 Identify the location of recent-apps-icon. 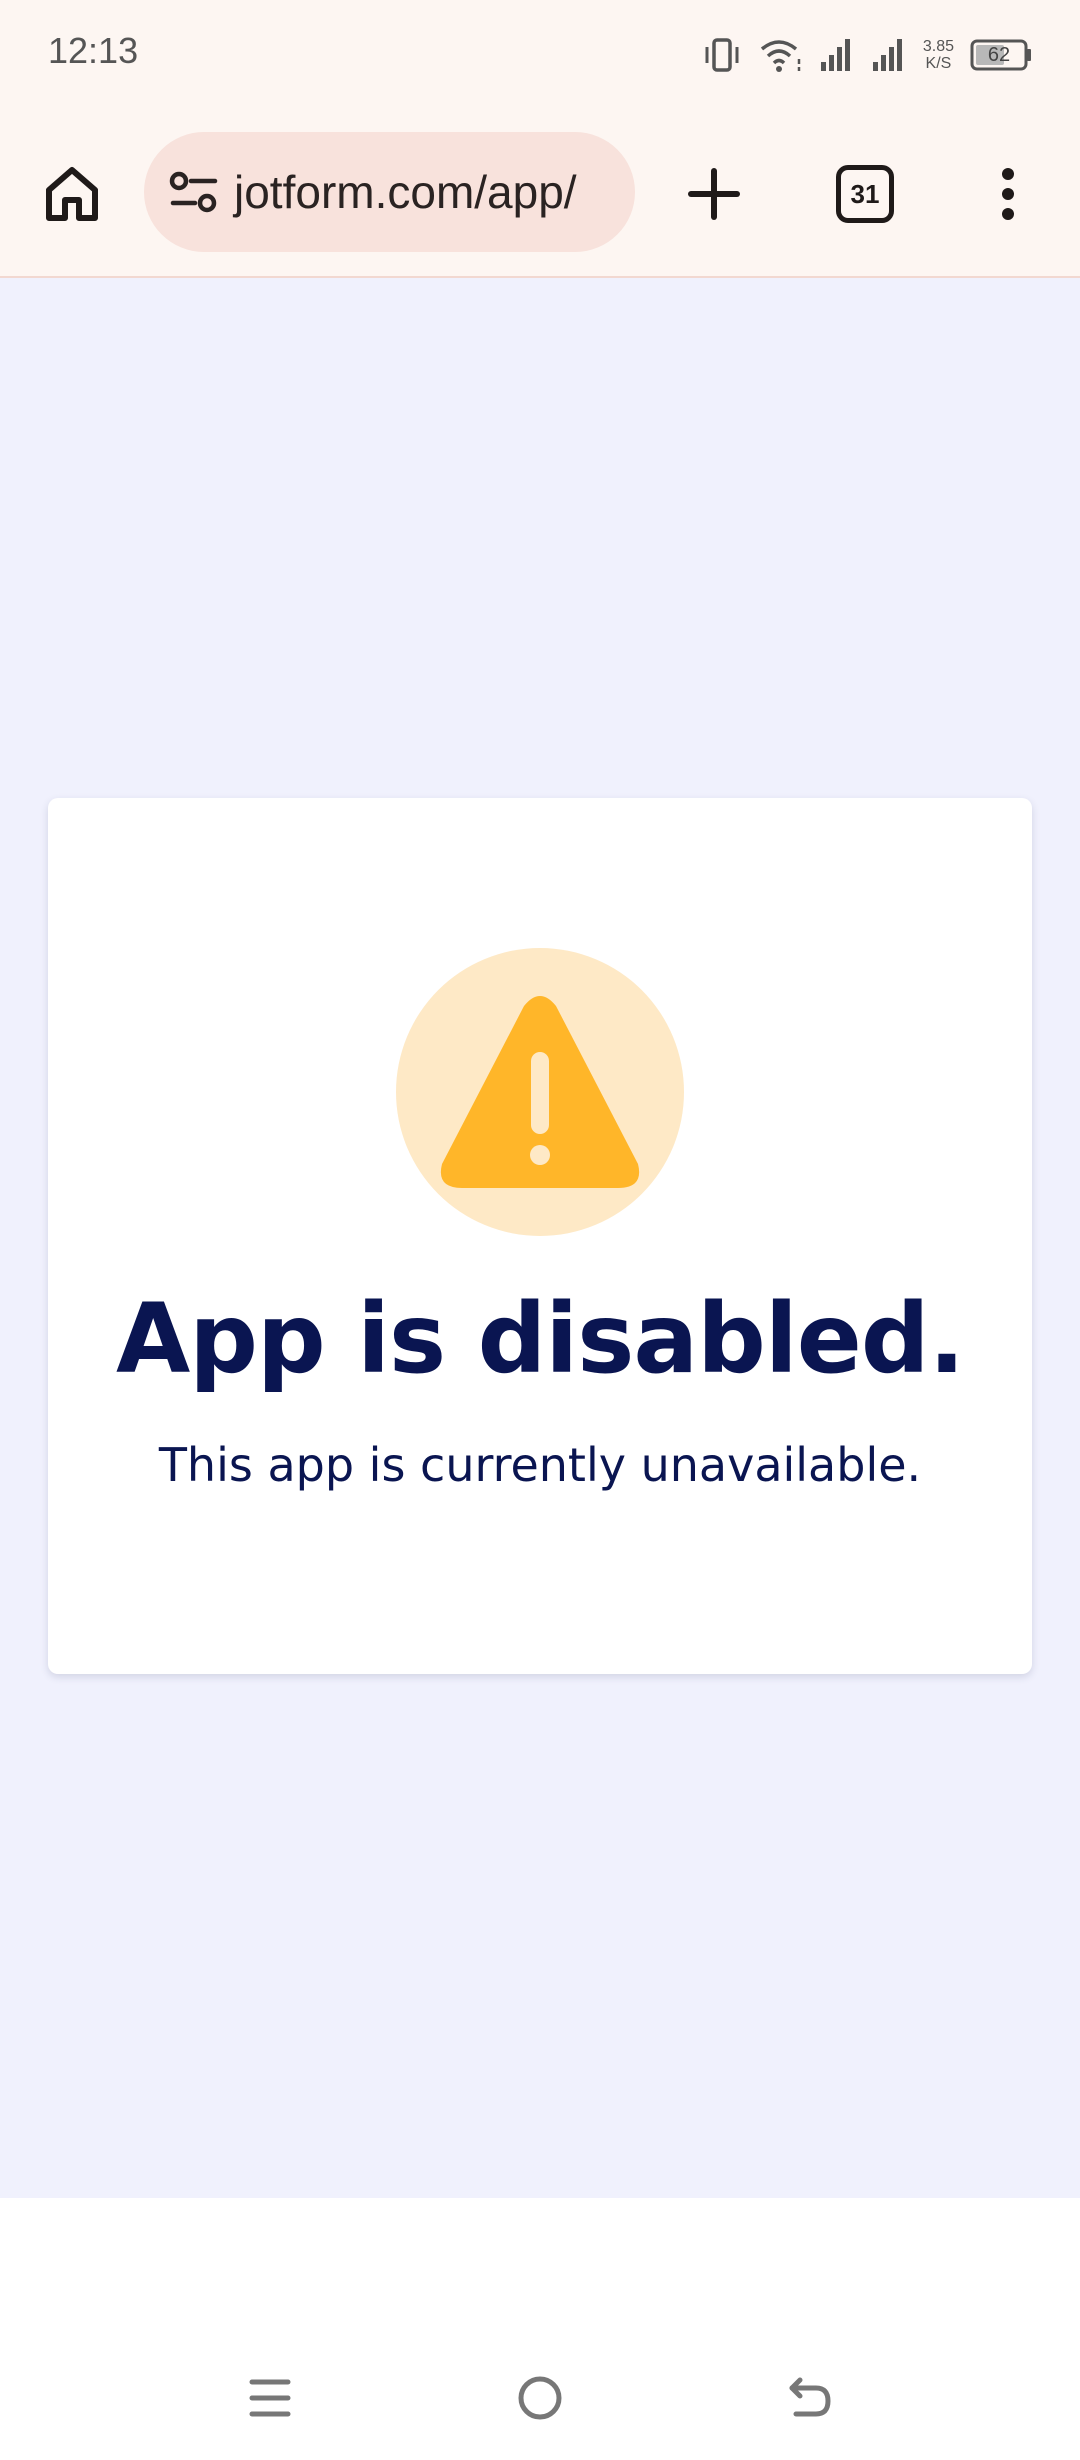
(270, 2398).